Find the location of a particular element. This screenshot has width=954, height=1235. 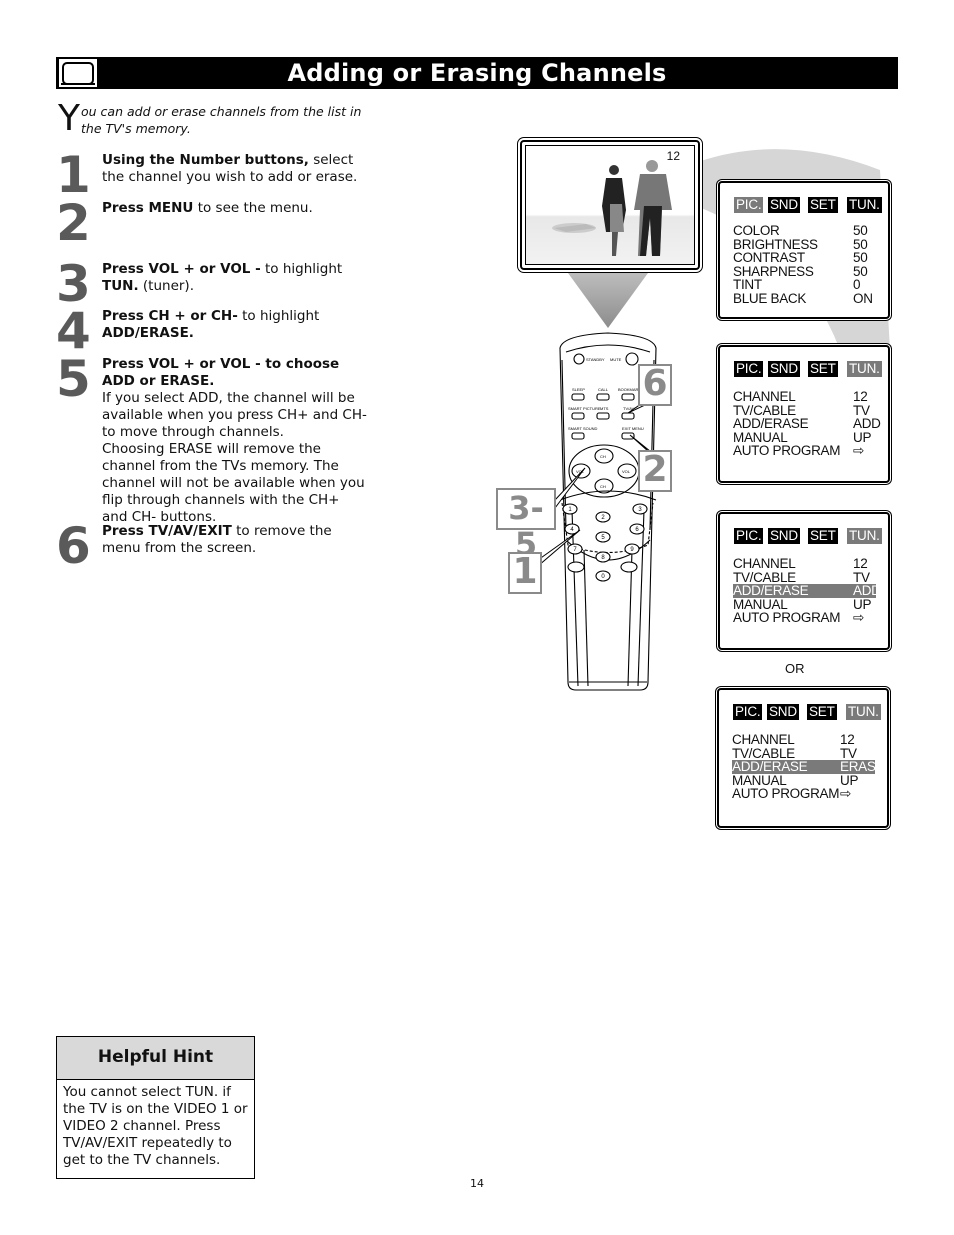

step-3-body2: (tuner). is located at coordinates (166, 286).